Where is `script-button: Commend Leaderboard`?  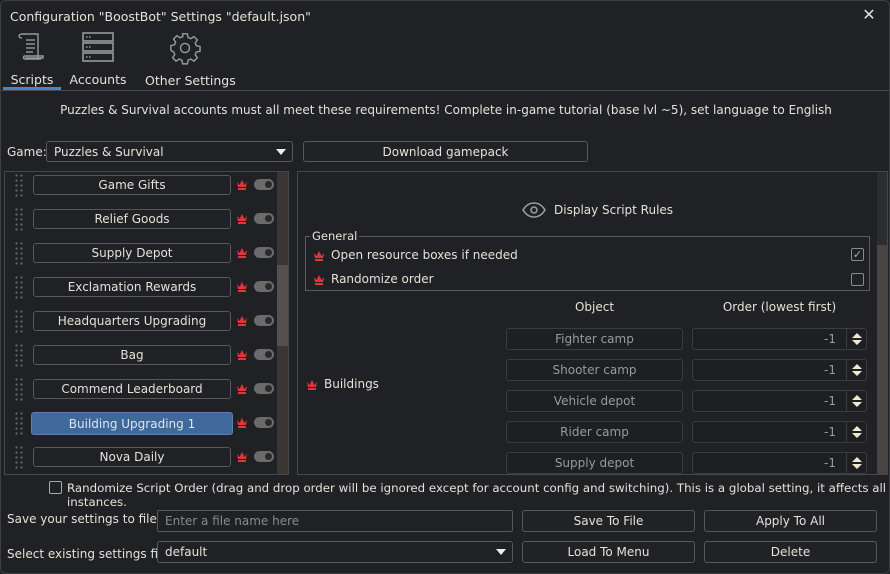
script-button: Commend Leaderboard is located at coordinates (132, 389).